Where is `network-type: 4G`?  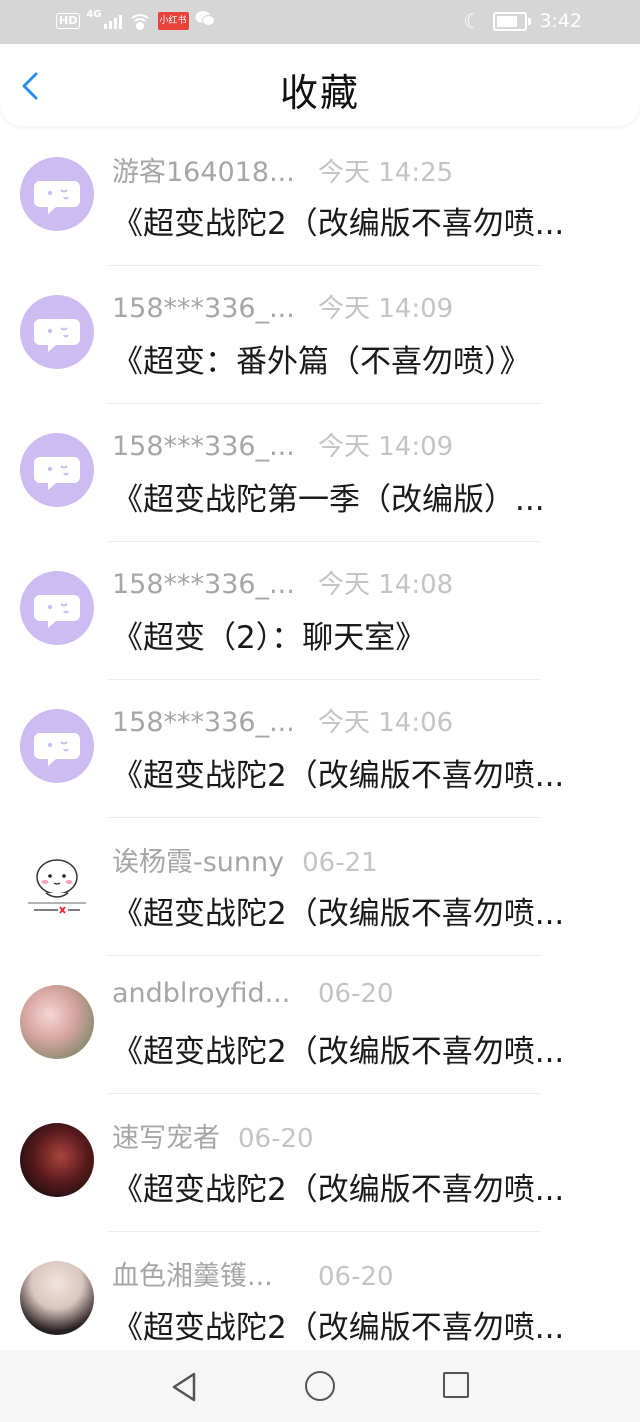
network-type: 4G is located at coordinates (94, 14).